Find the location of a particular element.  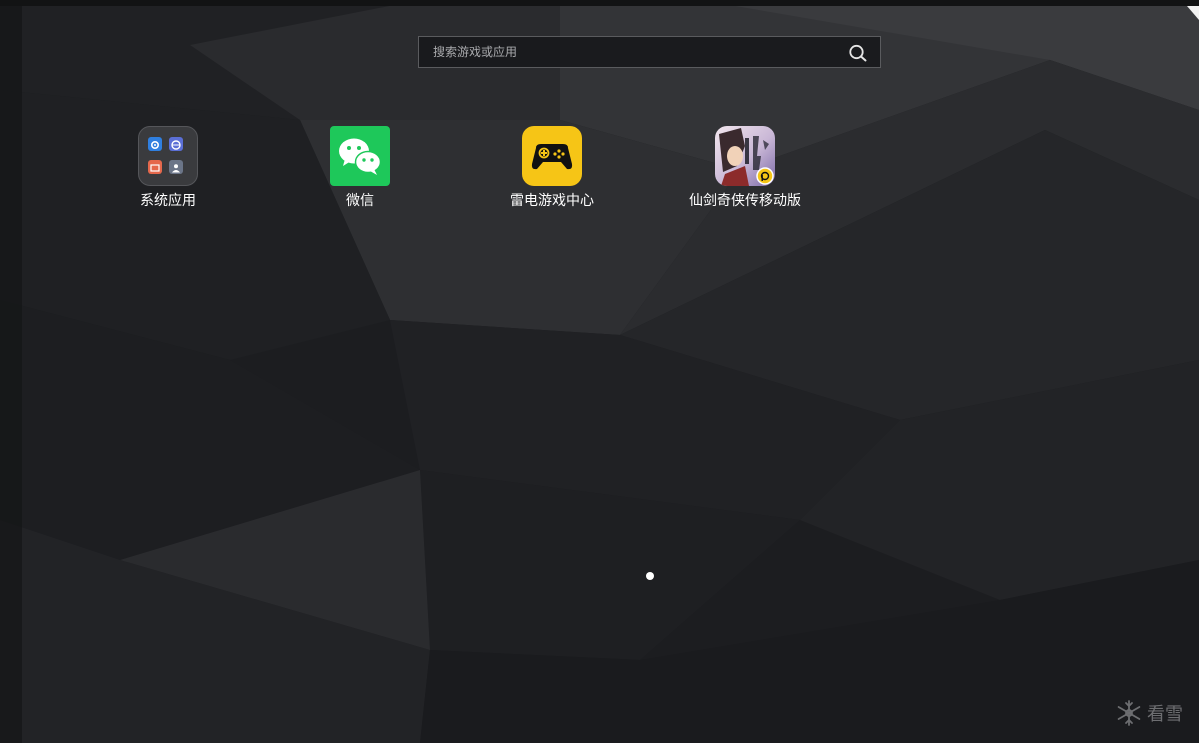

page-indicator-dot is located at coordinates (650, 576).